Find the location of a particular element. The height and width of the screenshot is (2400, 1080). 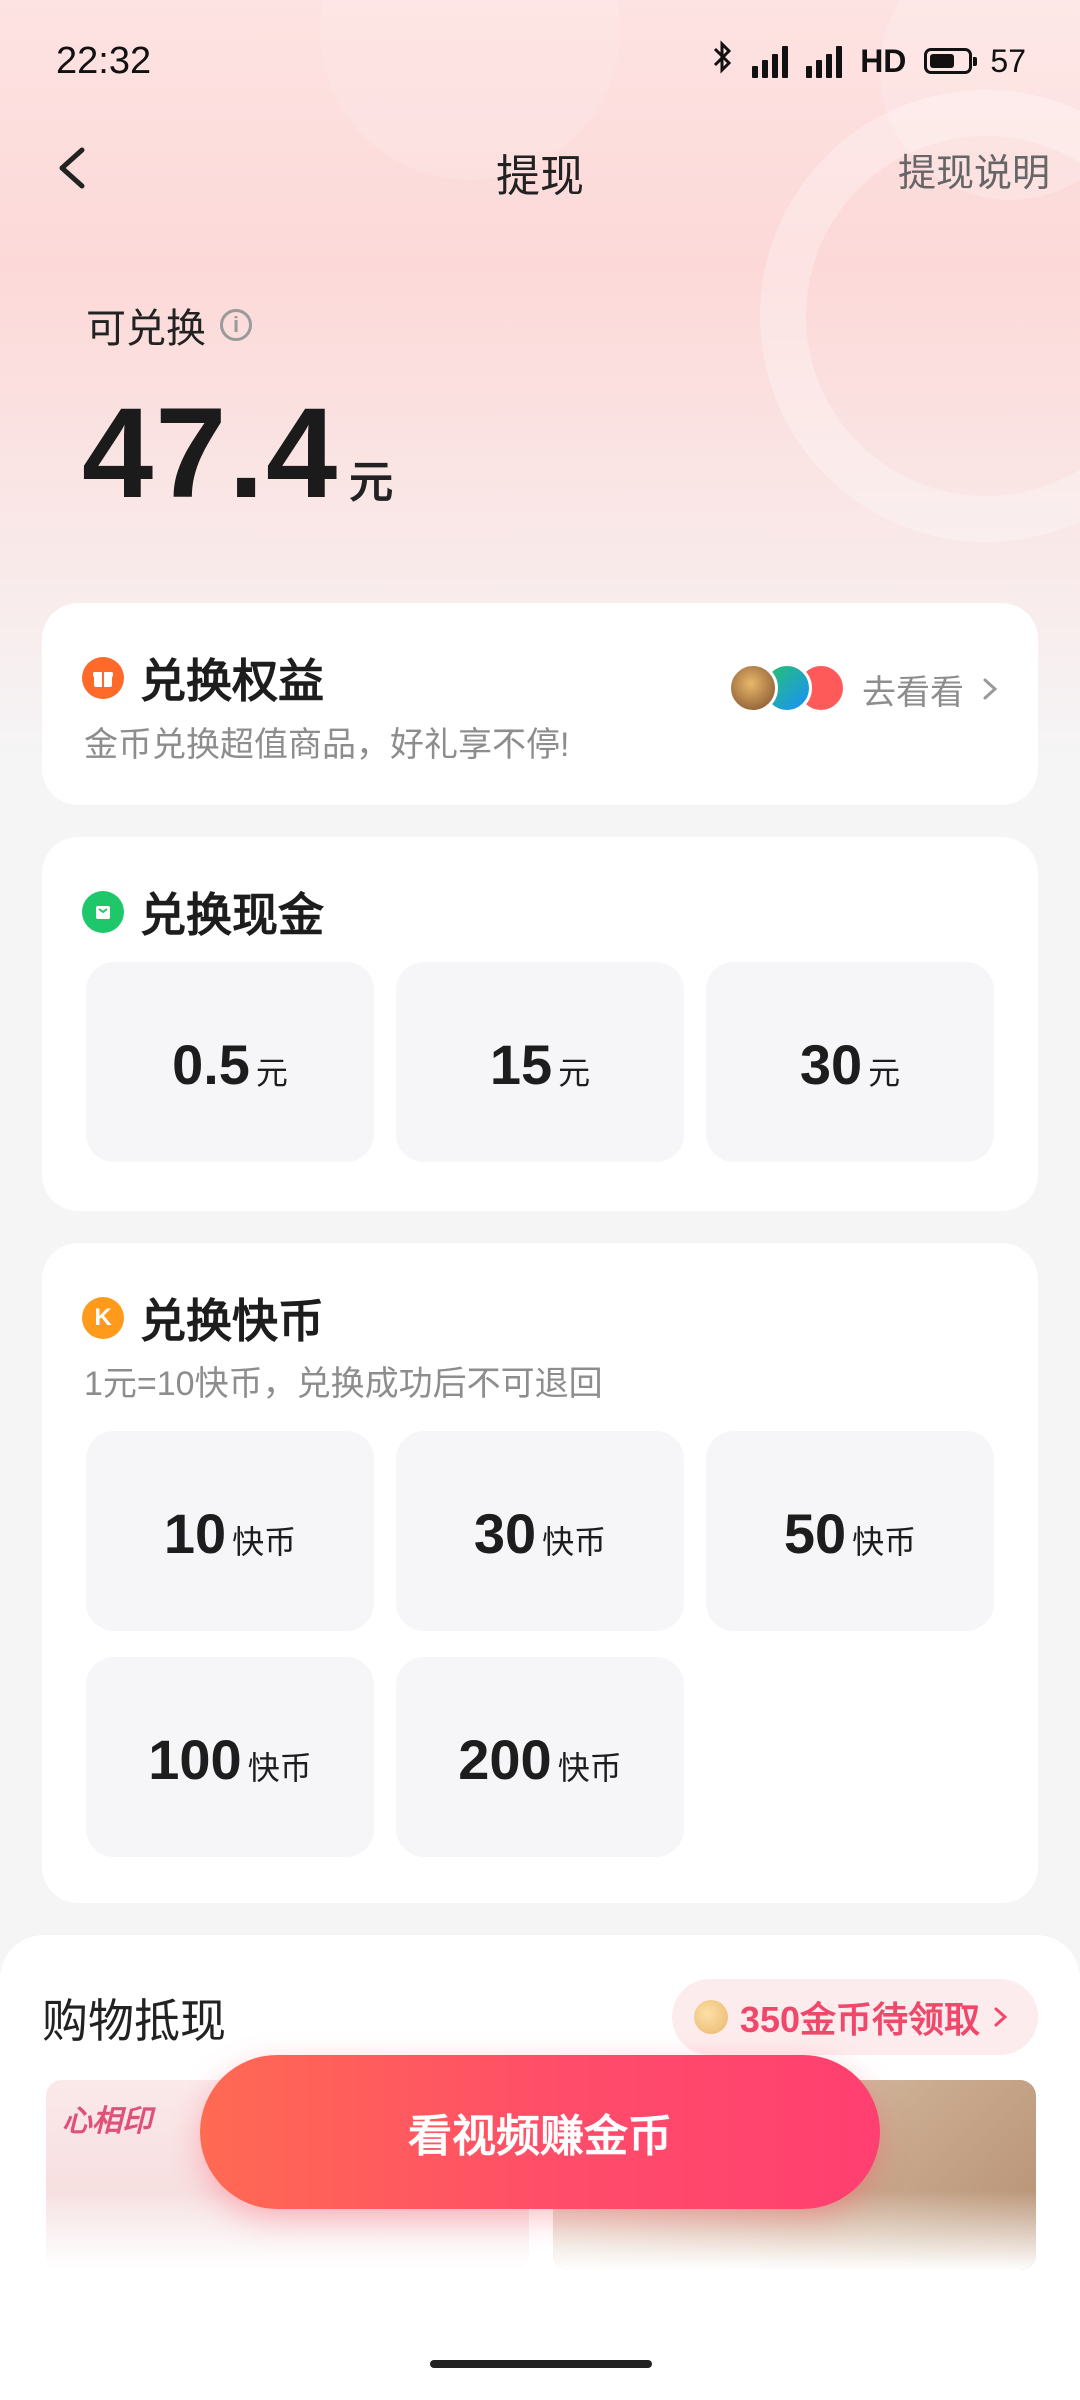

status-bar: 22:32 HD 57 is located at coordinates (540, 60).